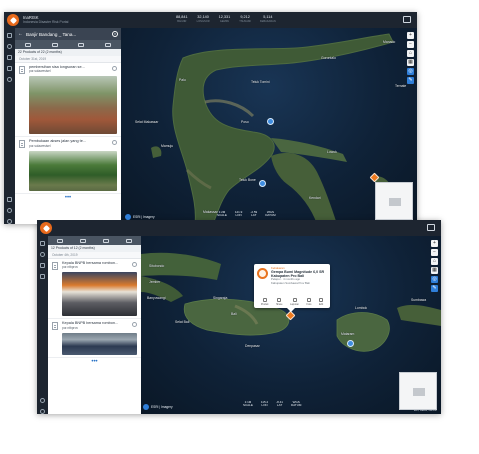 This screenshot has height=454, width=479. What do you see at coordinates (70, 267) in the screenshot?
I see `item-author: por.ntbprov` at bounding box center [70, 267].